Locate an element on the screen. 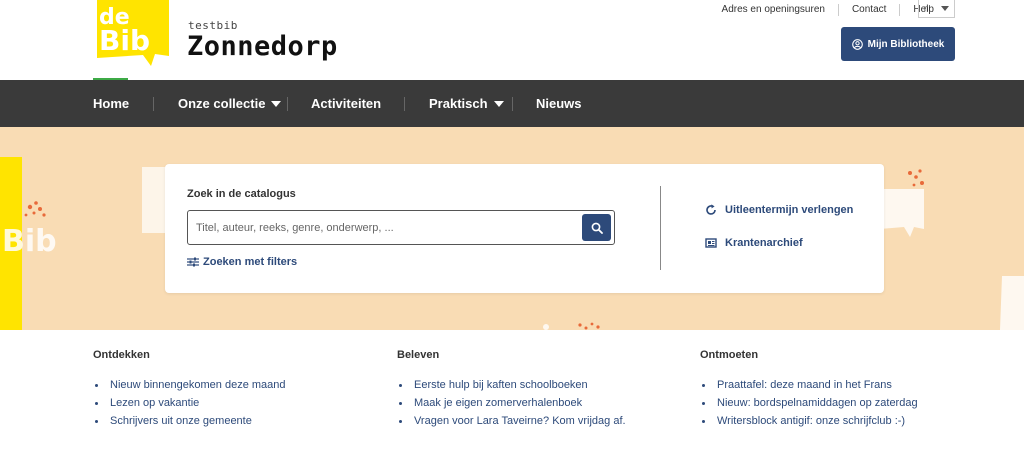  nav-collectie: Onze collectie is located at coordinates (230, 103).